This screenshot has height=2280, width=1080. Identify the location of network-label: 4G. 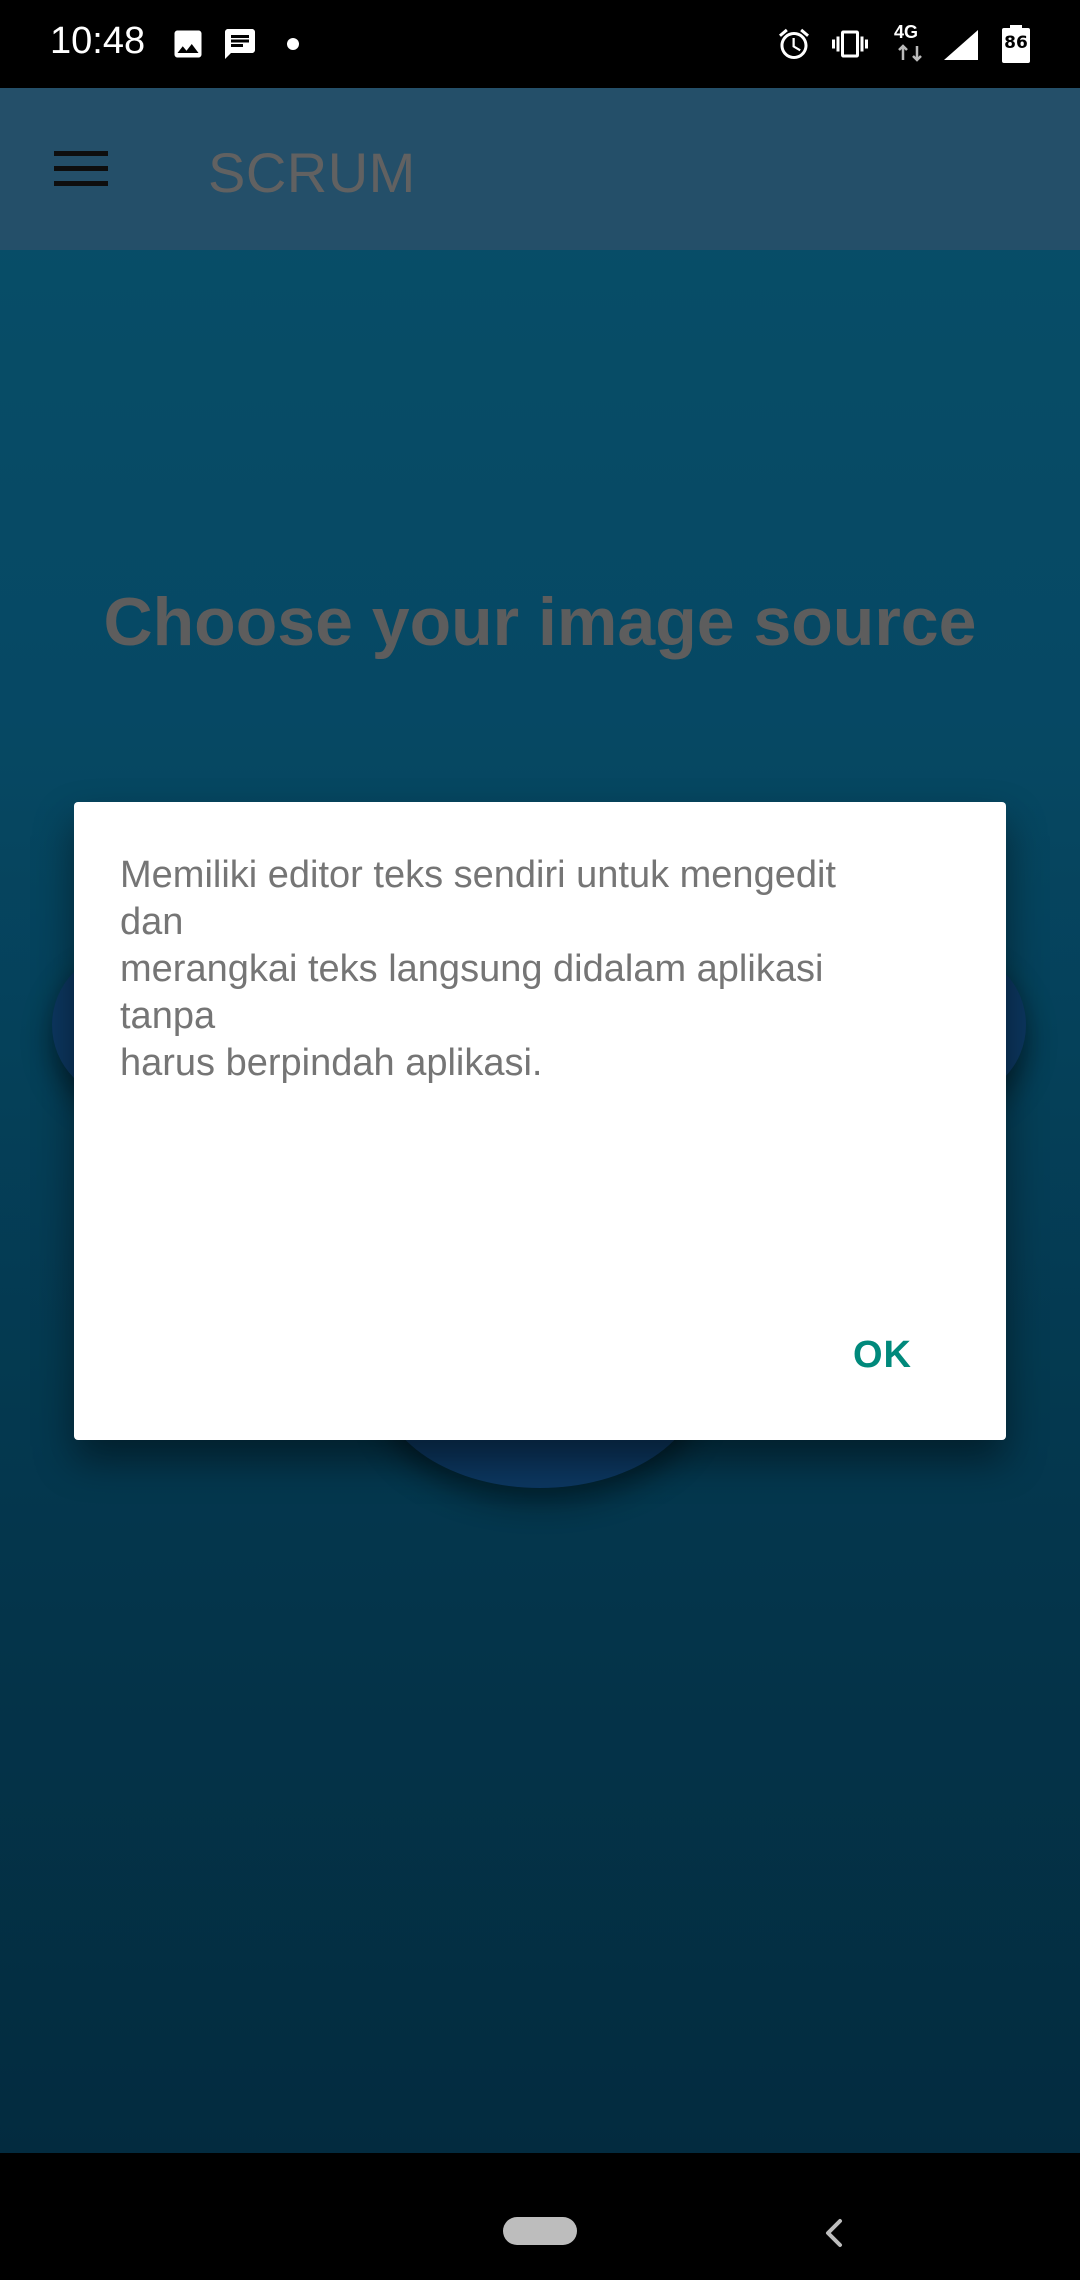
(906, 32).